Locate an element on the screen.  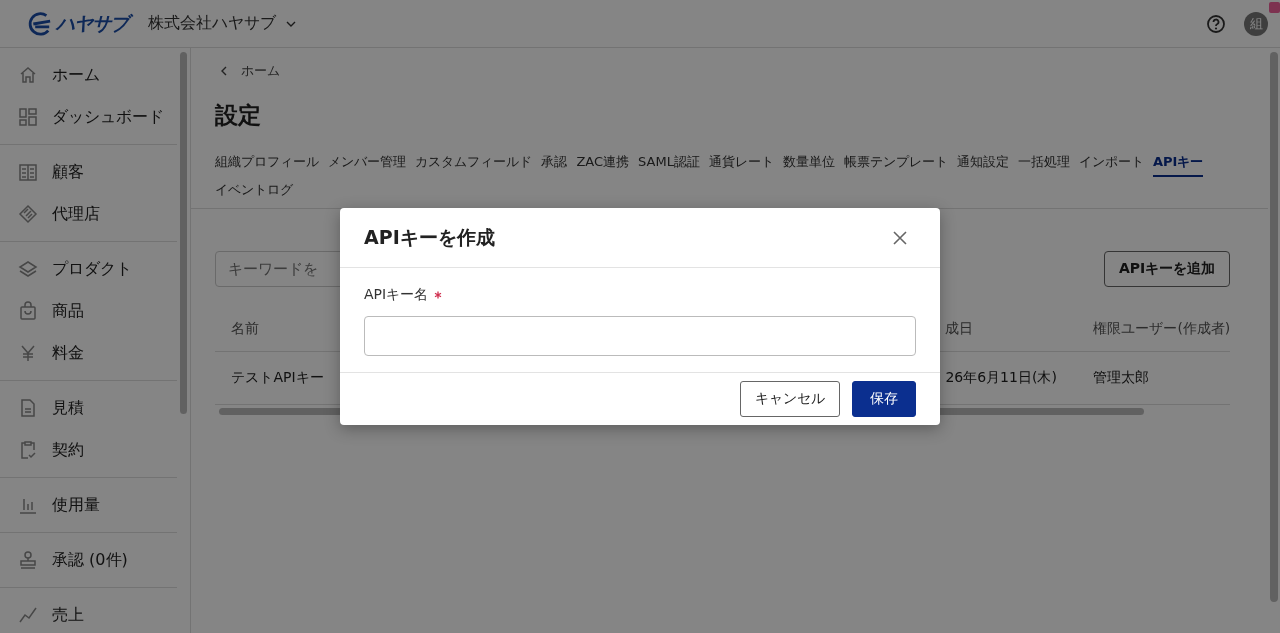
sidebar-item: 商品 is located at coordinates (88, 311).